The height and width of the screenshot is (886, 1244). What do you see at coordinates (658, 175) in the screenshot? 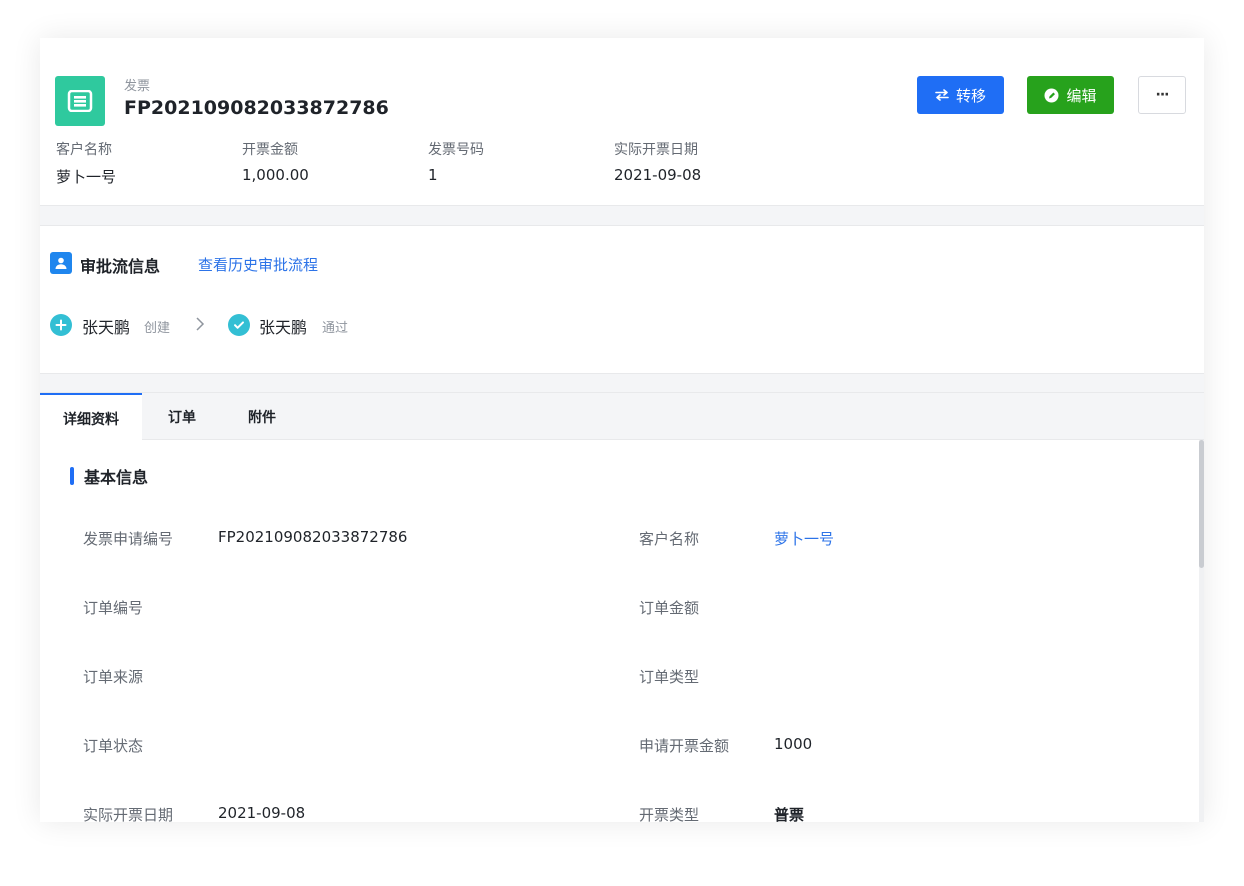
I see `actual-invoice-date-value: 2021-09-08` at bounding box center [658, 175].